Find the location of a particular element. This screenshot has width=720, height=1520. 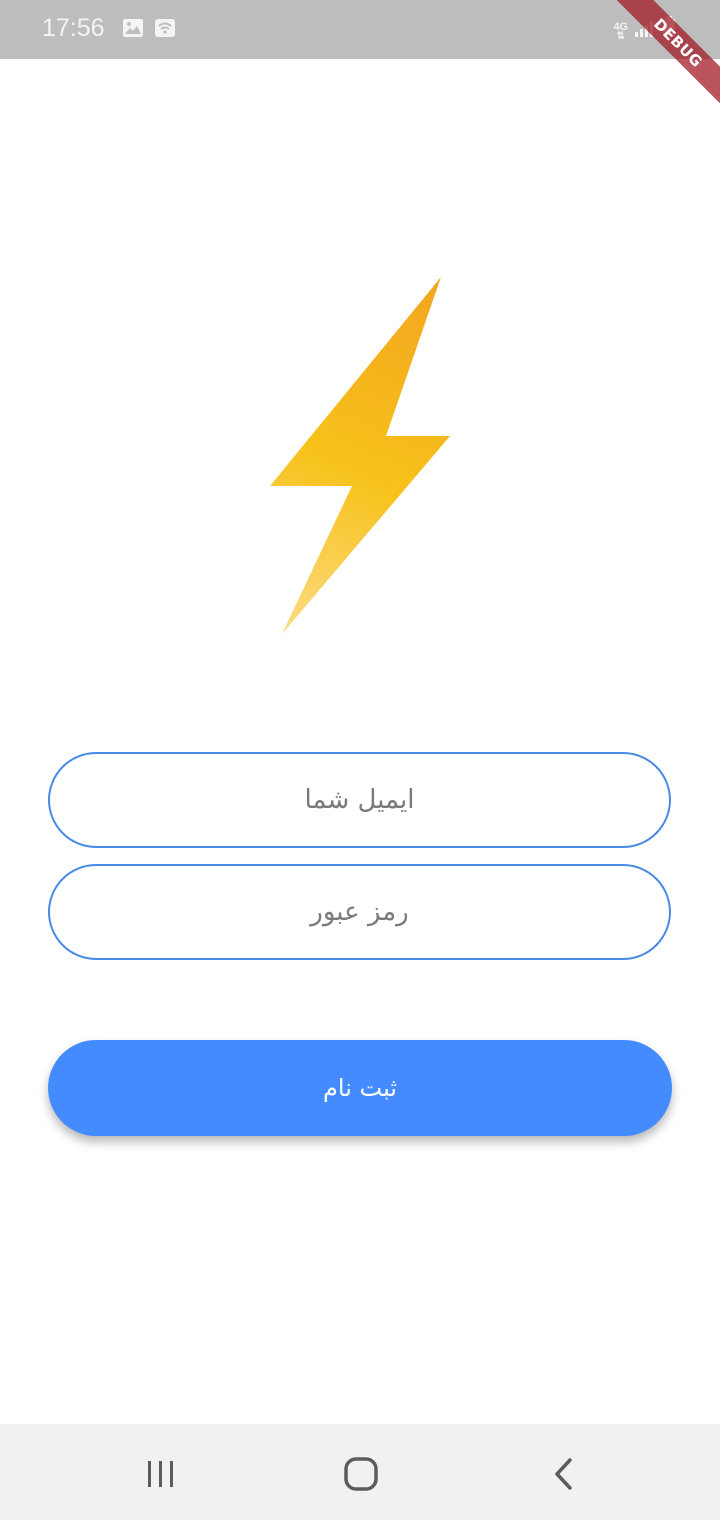

email-input is located at coordinates (359, 800).